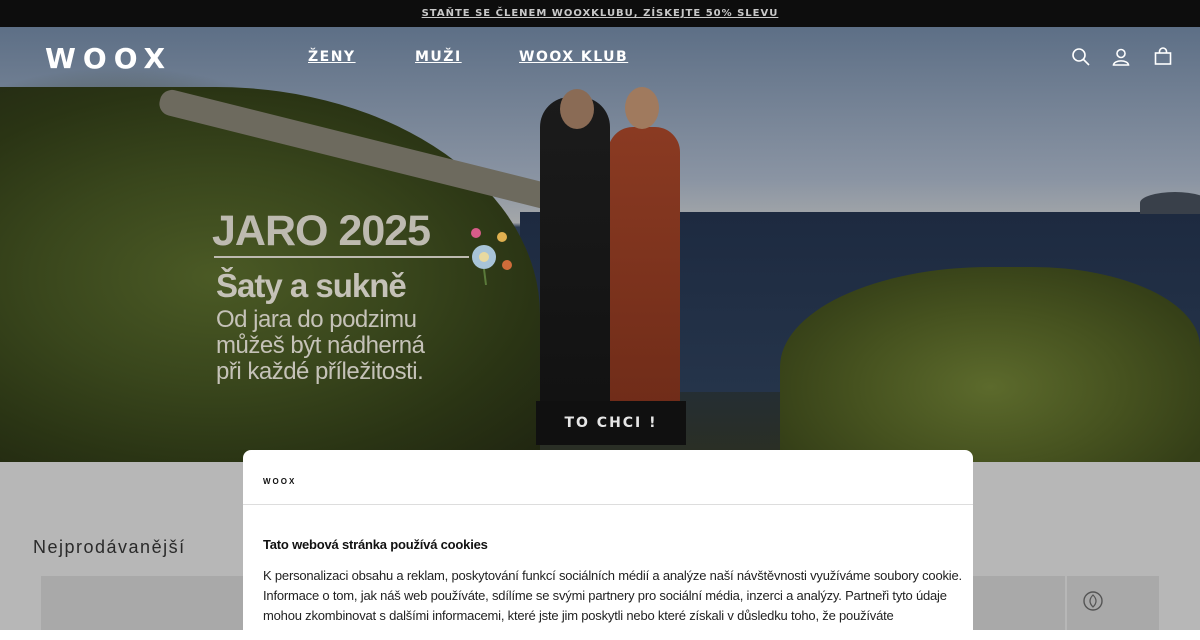  Describe the element at coordinates (1093, 601) in the screenshot. I see `eco-leaf-icon` at that location.